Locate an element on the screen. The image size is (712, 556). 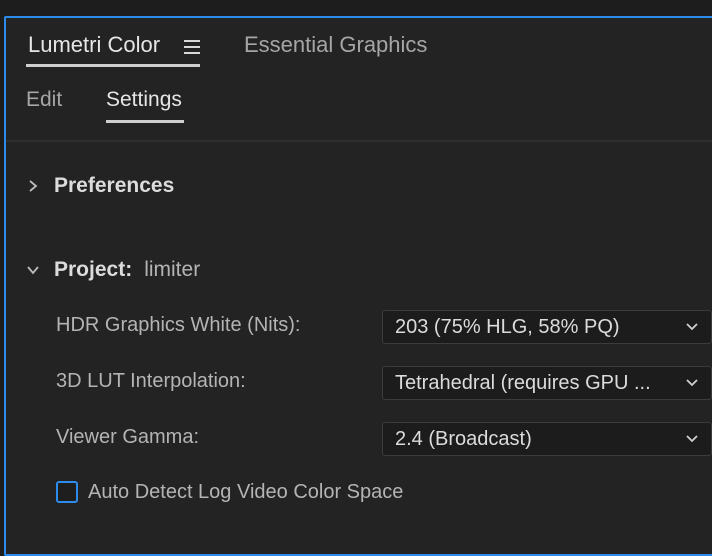
panel-tab-bar: Lumetri Color Essential Graphics is located at coordinates (359, 44).